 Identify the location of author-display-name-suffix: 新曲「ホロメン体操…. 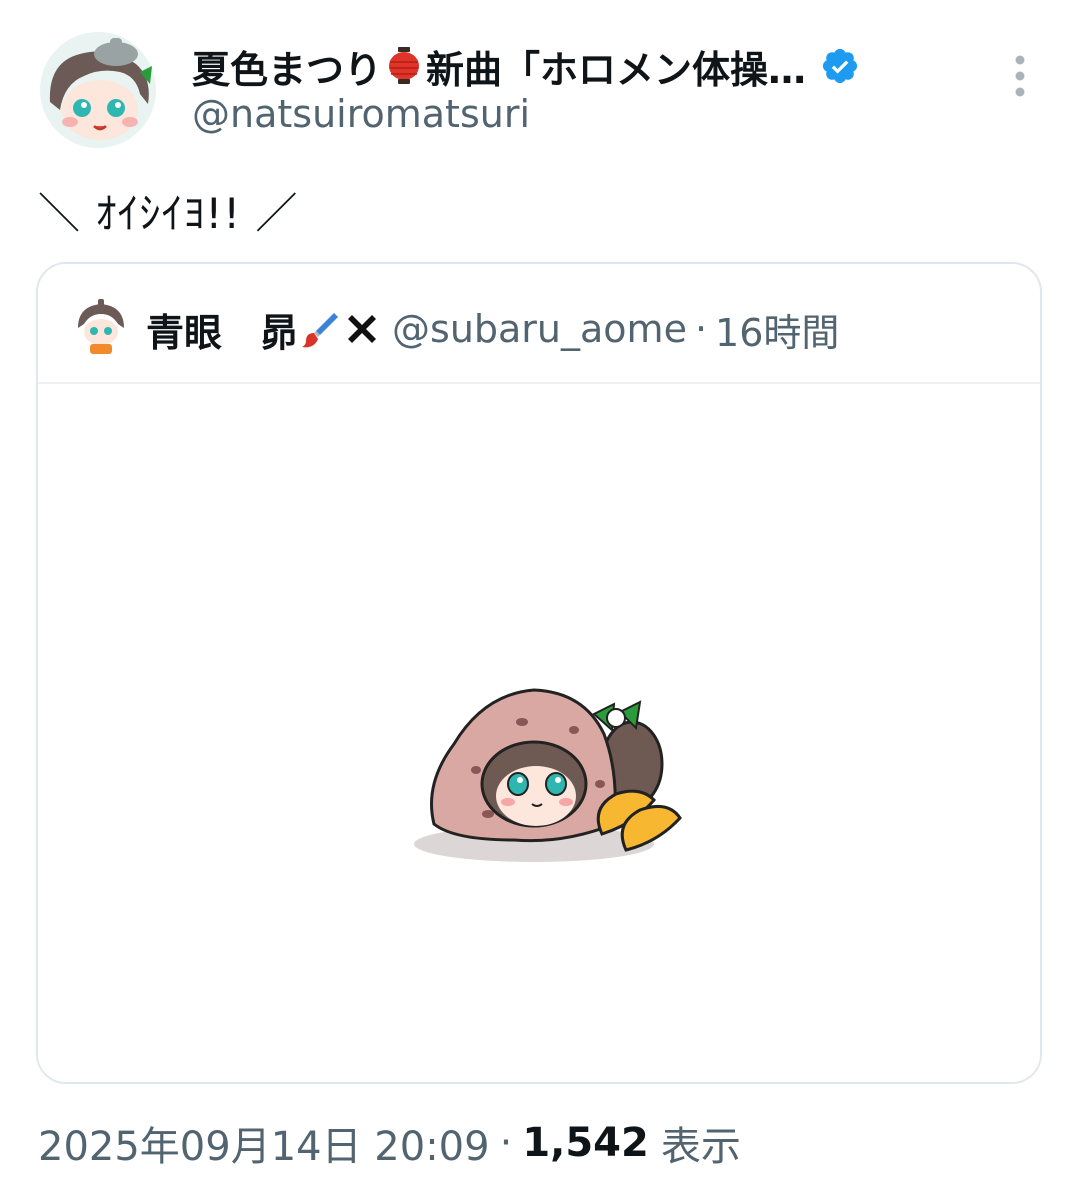
(616, 66).